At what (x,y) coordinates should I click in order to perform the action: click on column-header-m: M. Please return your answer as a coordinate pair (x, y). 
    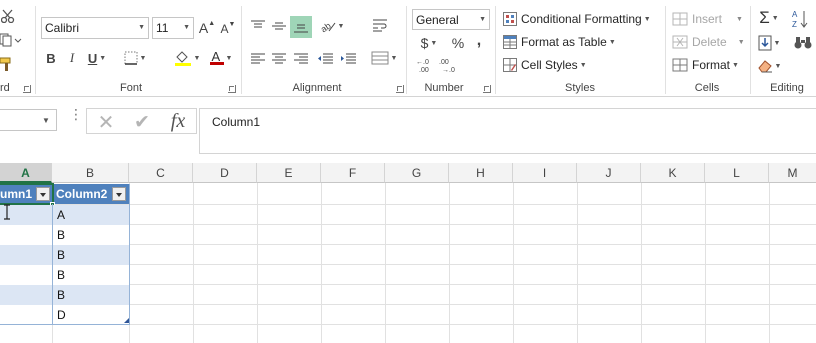
    Looking at the image, I should click on (792, 173).